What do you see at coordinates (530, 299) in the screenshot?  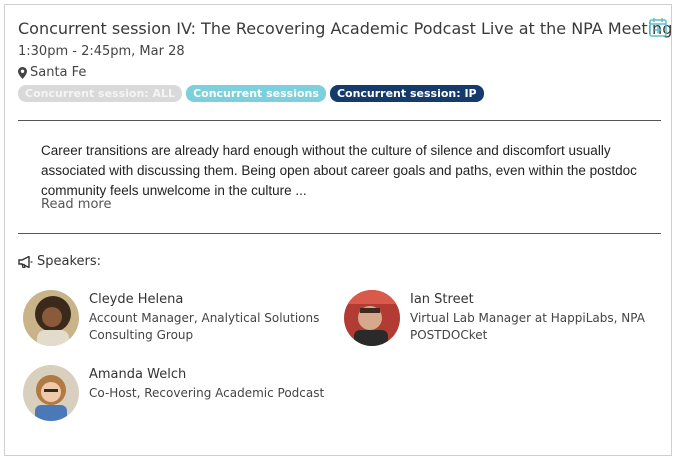 I see `speaker-name: Ian Street` at bounding box center [530, 299].